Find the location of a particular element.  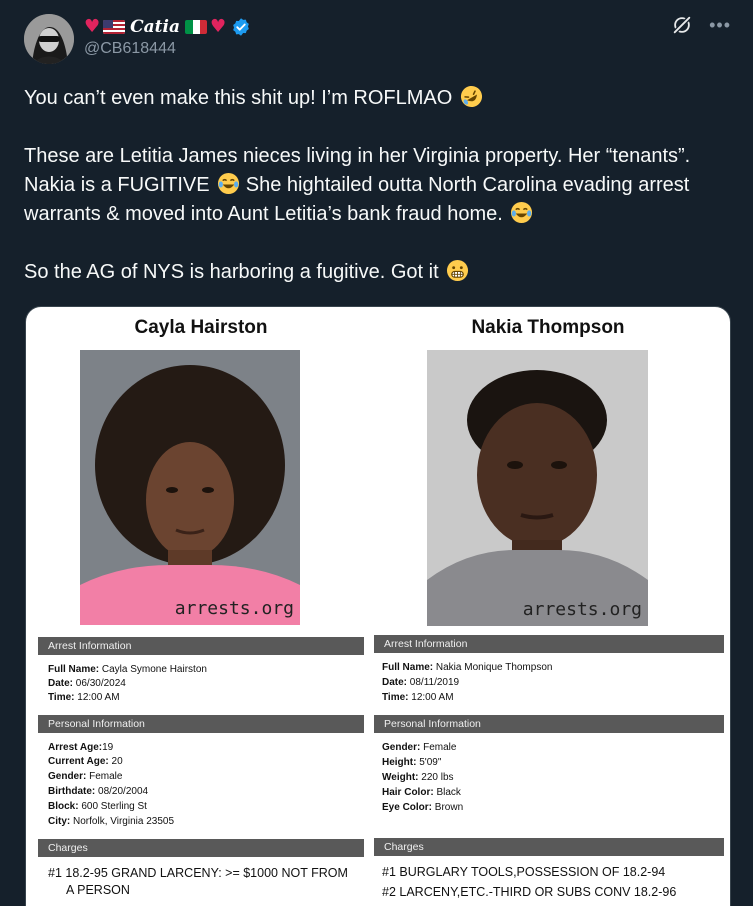

person-name: Nakia Thompson is located at coordinates (548, 327).